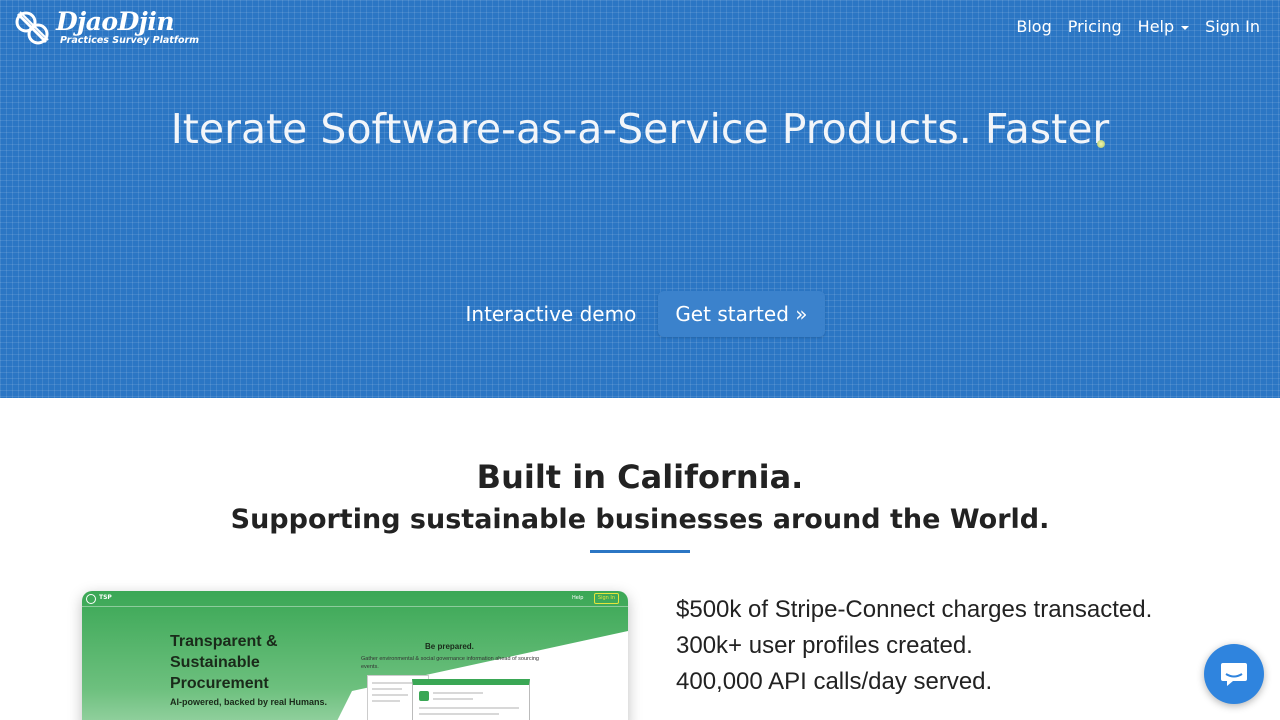 This screenshot has height=720, width=1280. What do you see at coordinates (482, 675) in the screenshot?
I see `preview-wedge-shape` at bounding box center [482, 675].